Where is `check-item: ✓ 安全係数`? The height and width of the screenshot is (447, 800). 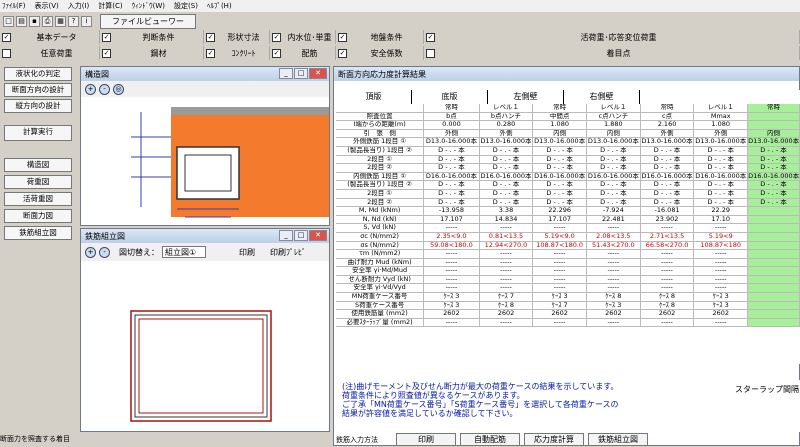
check-item: ✓ 安全係数 is located at coordinates (380, 53).